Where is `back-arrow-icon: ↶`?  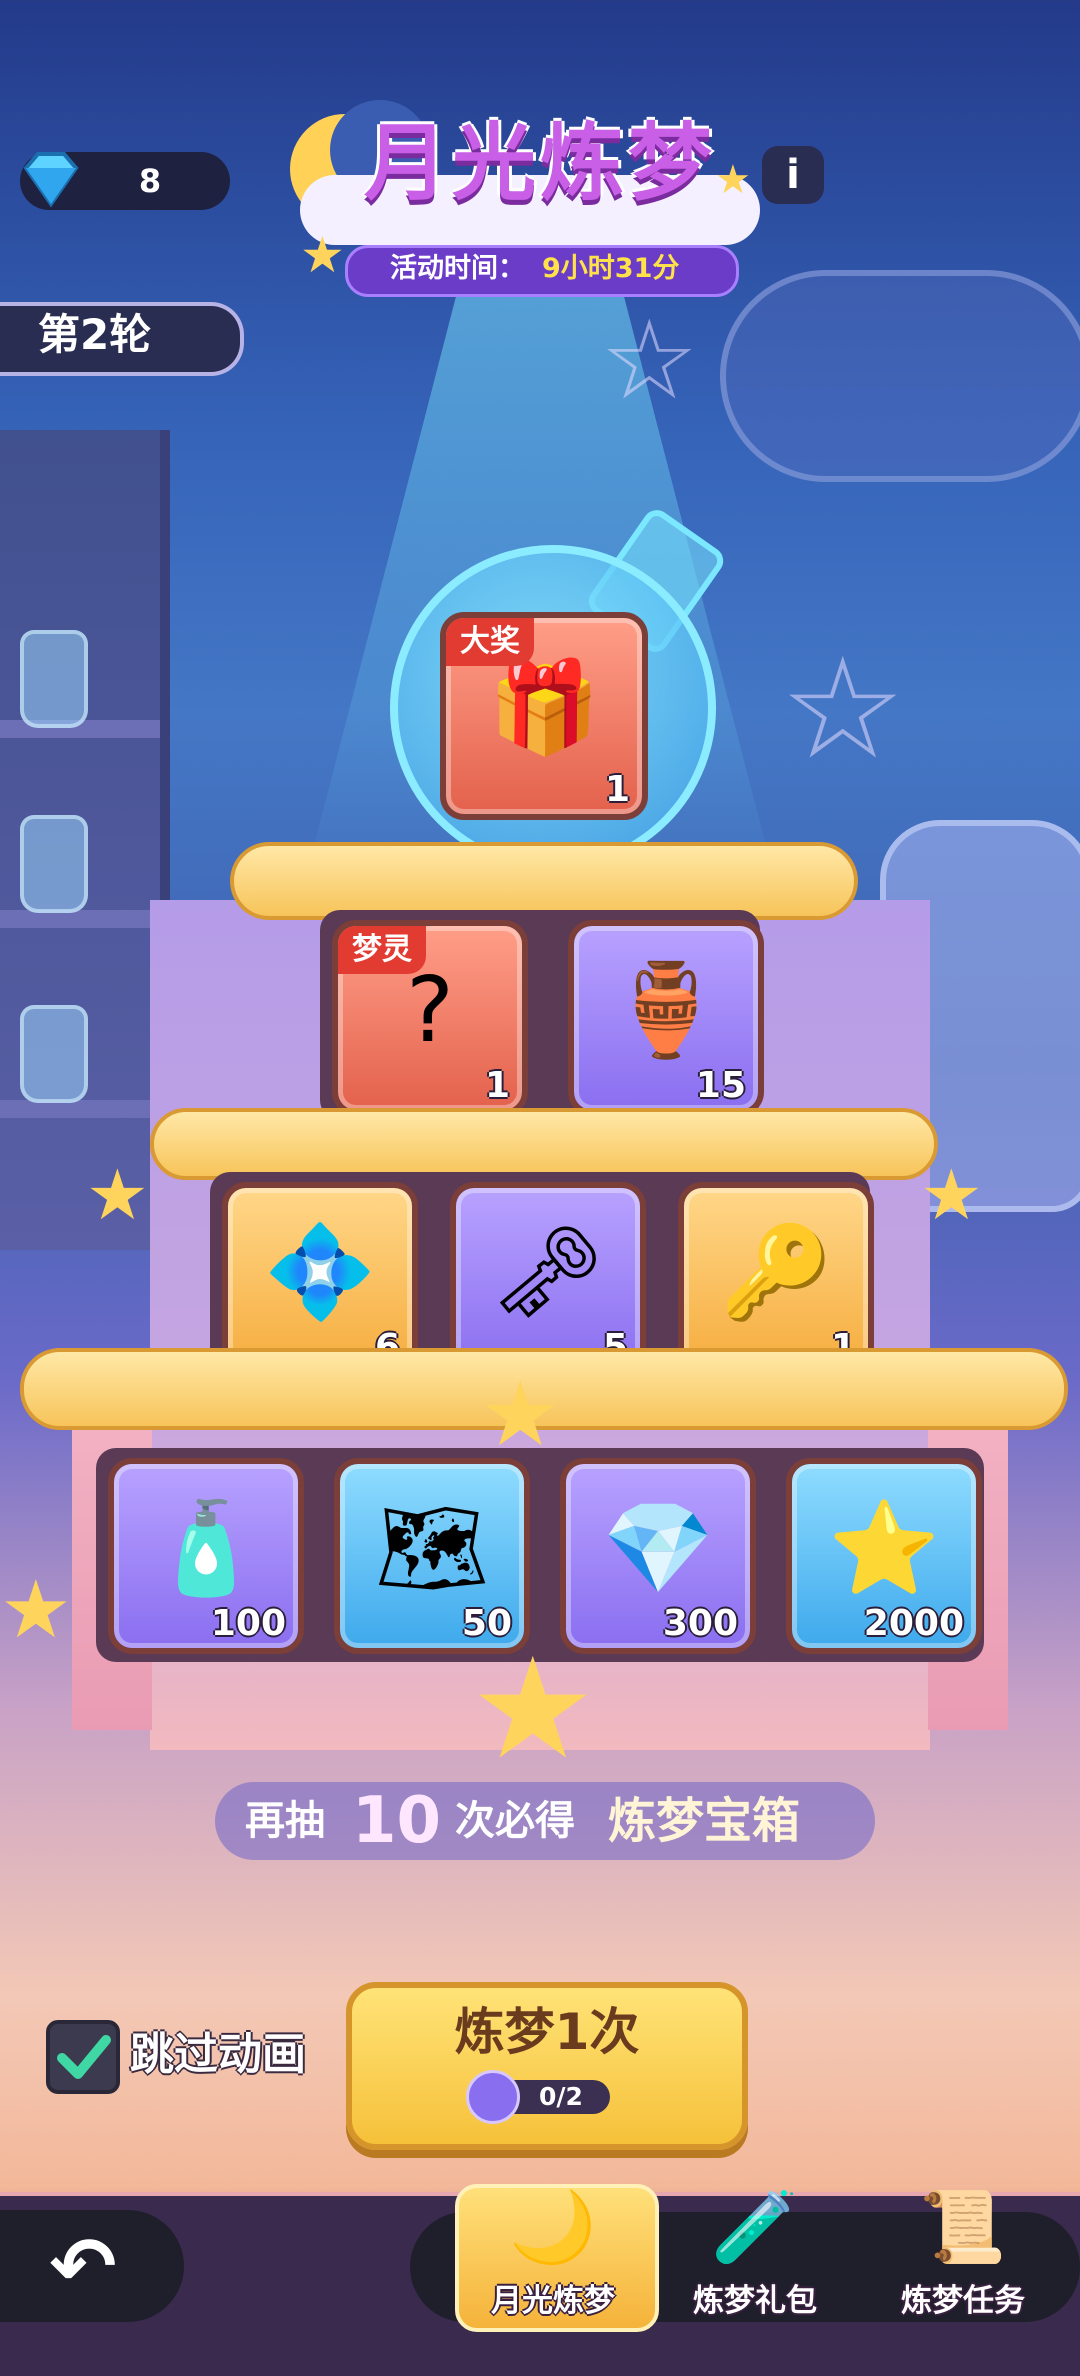
back-arrow-icon: ↶ is located at coordinates (83, 2266).